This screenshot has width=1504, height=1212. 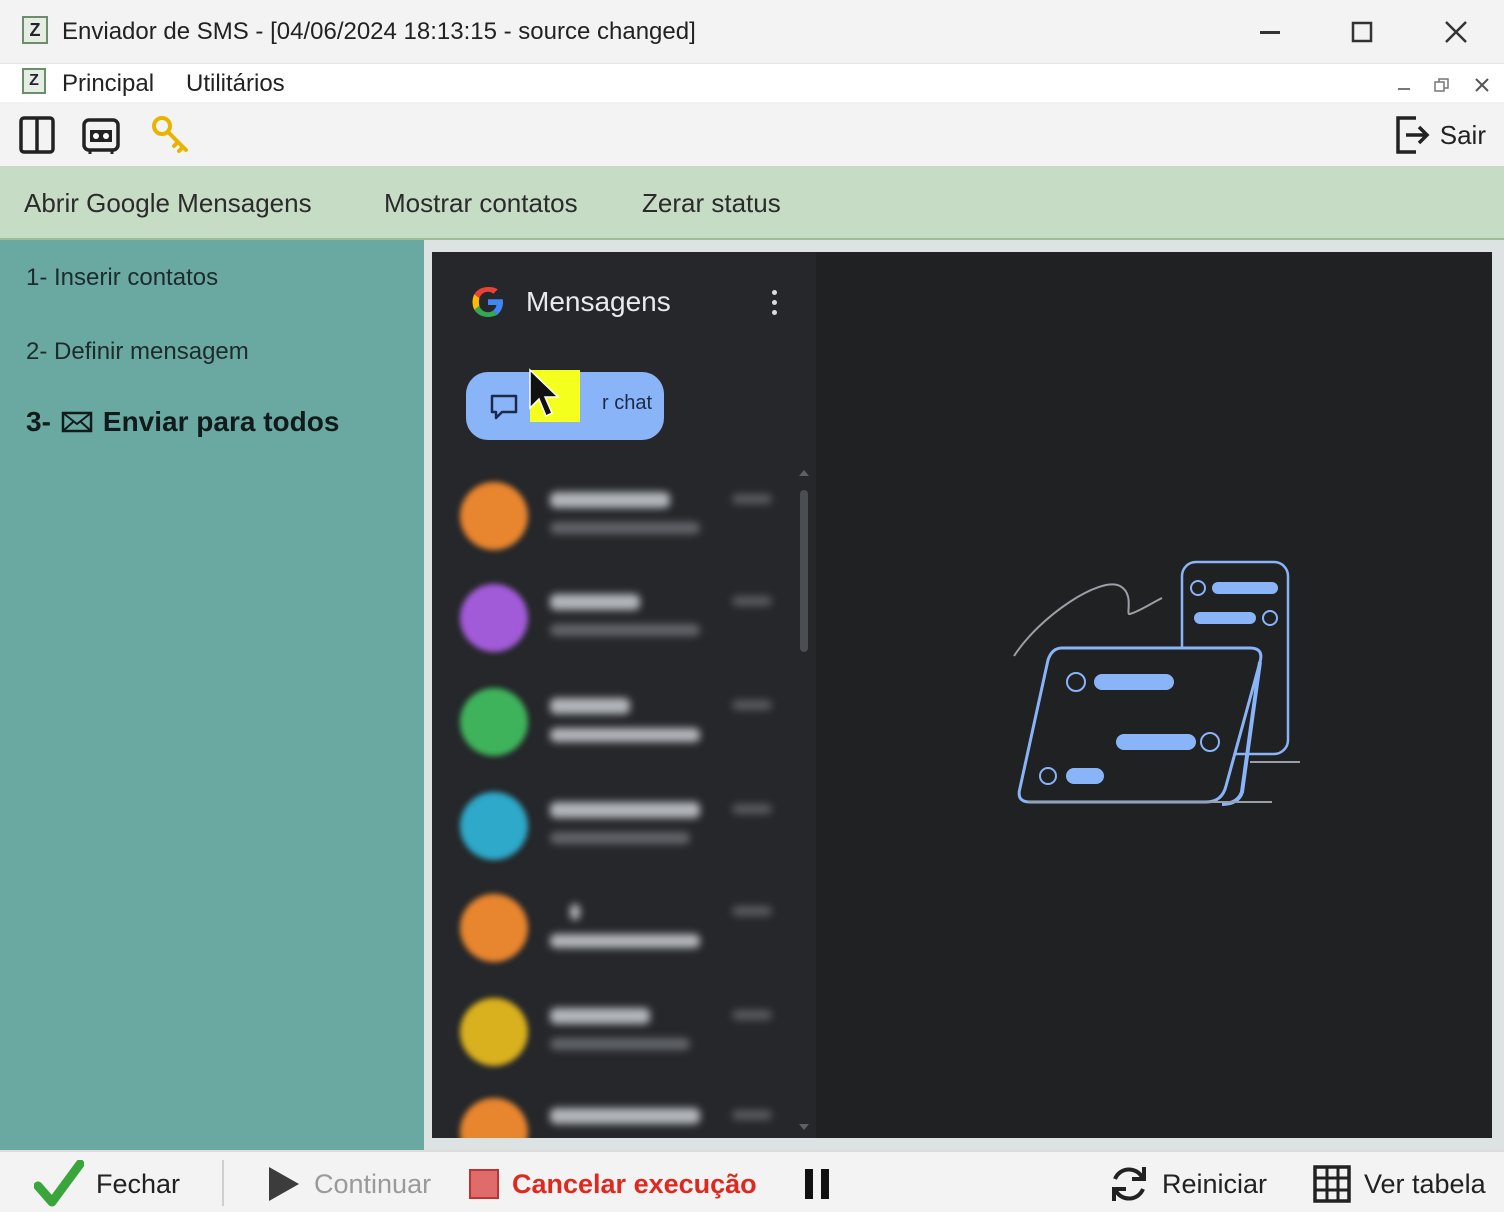 I want to click on step-number: 3-, so click(x=38, y=421).